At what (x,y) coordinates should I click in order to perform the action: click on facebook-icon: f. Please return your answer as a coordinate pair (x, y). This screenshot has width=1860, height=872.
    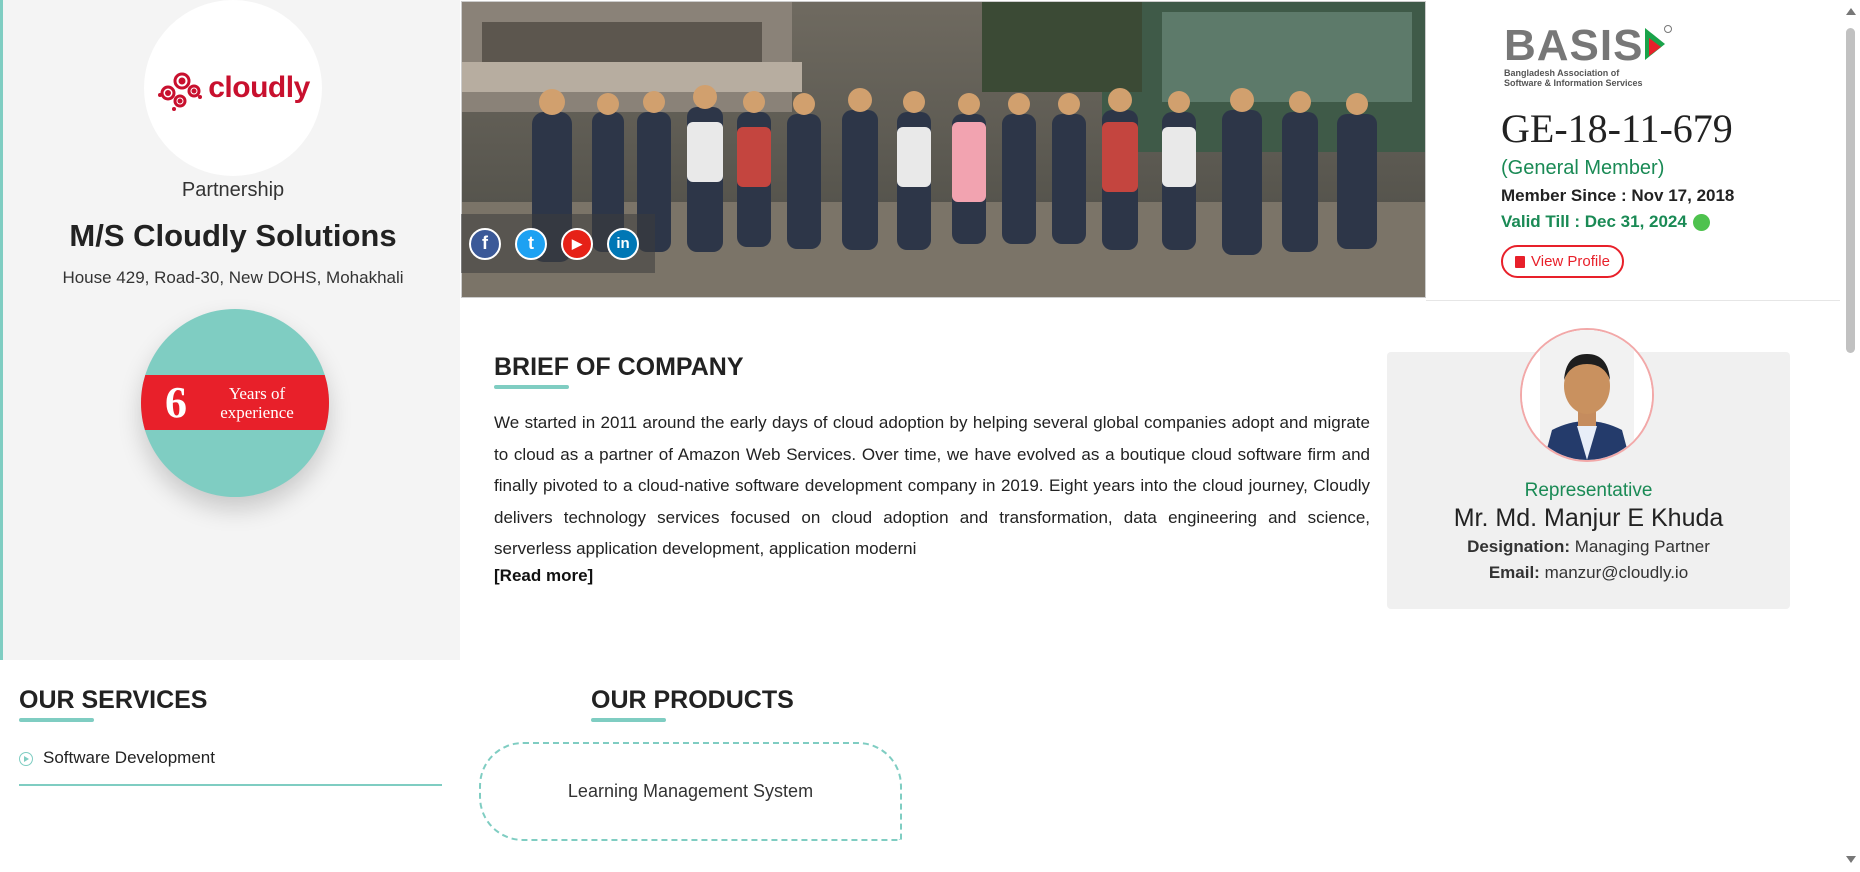
    Looking at the image, I should click on (485, 243).